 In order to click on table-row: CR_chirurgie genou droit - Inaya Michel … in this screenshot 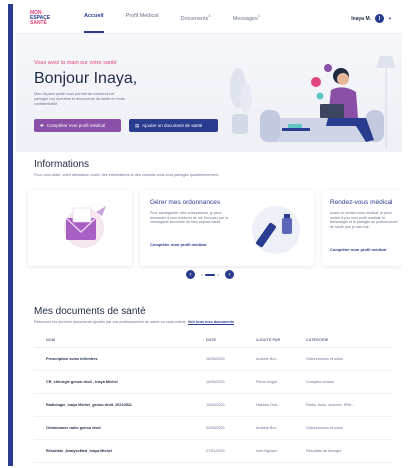, I will do `click(213, 382)`.